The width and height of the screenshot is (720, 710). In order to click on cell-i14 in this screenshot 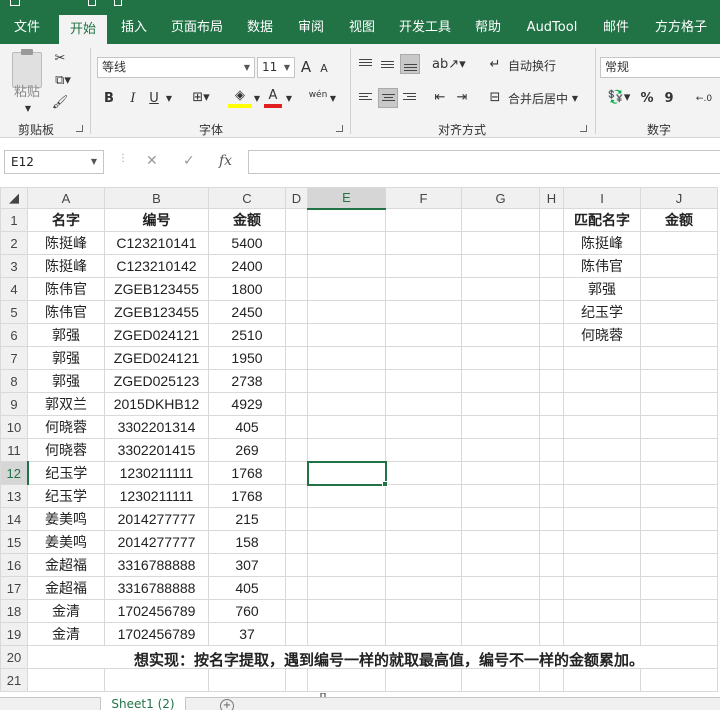, I will do `click(602, 519)`.